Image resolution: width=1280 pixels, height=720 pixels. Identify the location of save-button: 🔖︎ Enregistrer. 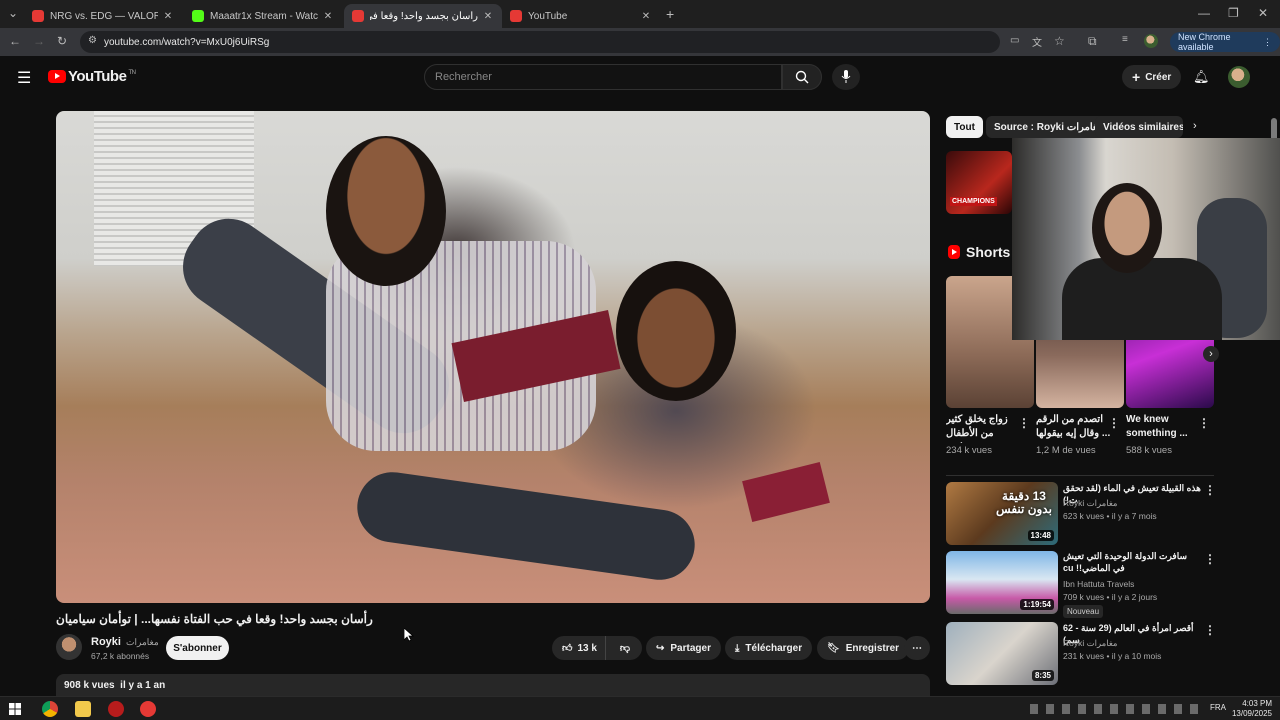
(863, 648).